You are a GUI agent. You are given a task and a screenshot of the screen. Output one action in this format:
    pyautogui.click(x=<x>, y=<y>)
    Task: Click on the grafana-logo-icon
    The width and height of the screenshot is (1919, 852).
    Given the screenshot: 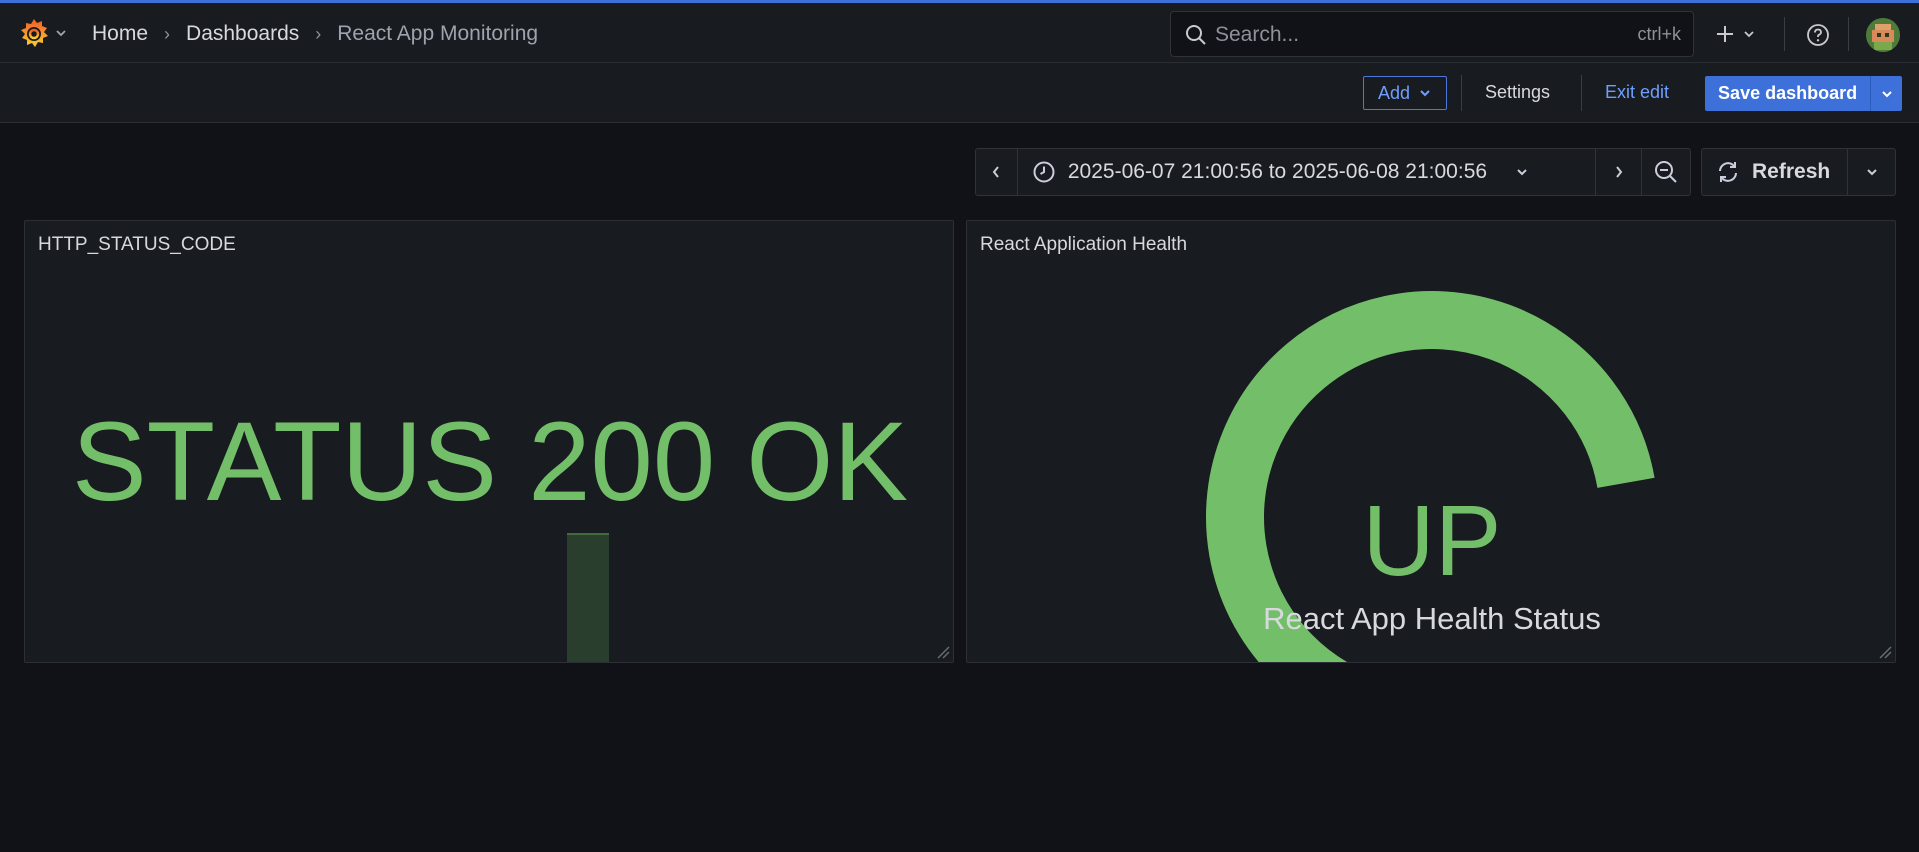 What is the action you would take?
    pyautogui.click(x=34, y=34)
    